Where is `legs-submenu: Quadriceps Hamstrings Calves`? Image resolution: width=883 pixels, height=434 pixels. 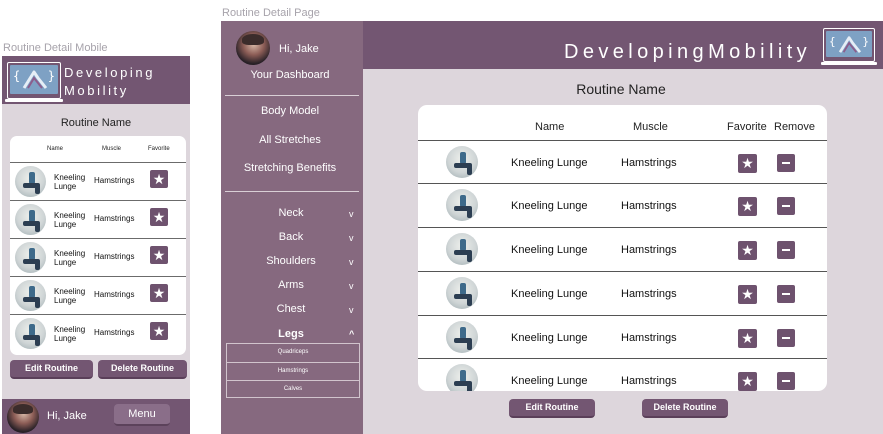 legs-submenu: Quadriceps Hamstrings Calves is located at coordinates (293, 370).